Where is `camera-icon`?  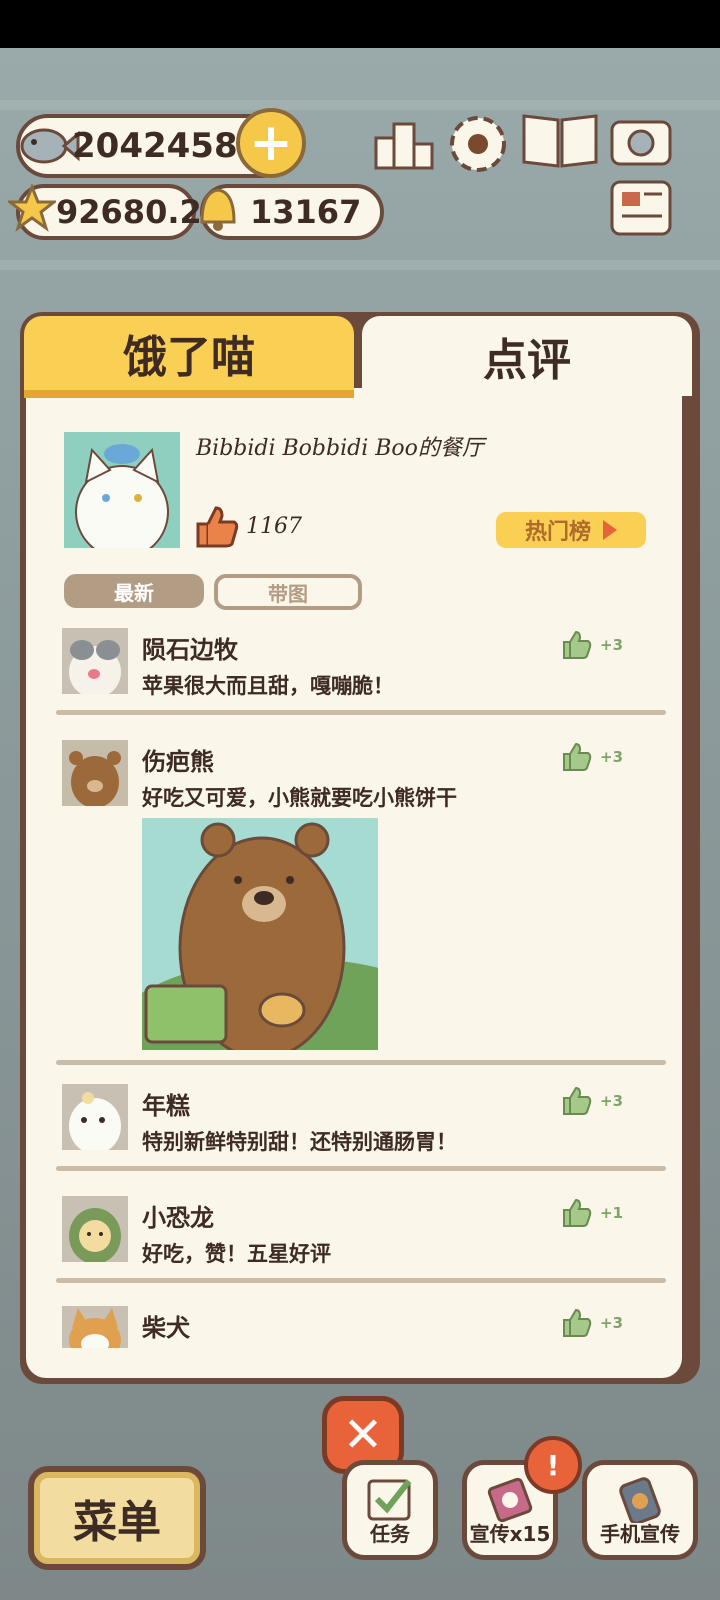
camera-icon is located at coordinates (641, 140).